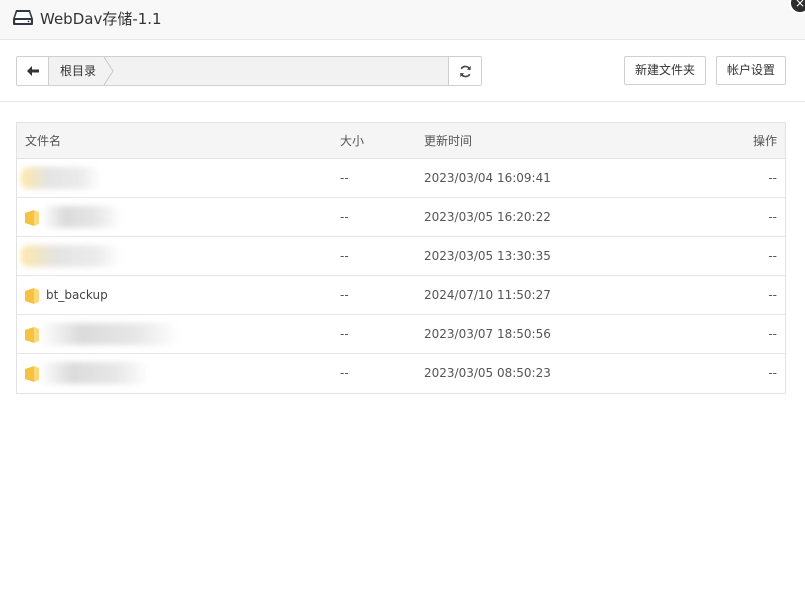 The image size is (805, 601). I want to click on breadcrumb-root: 根目录, so click(79, 71).